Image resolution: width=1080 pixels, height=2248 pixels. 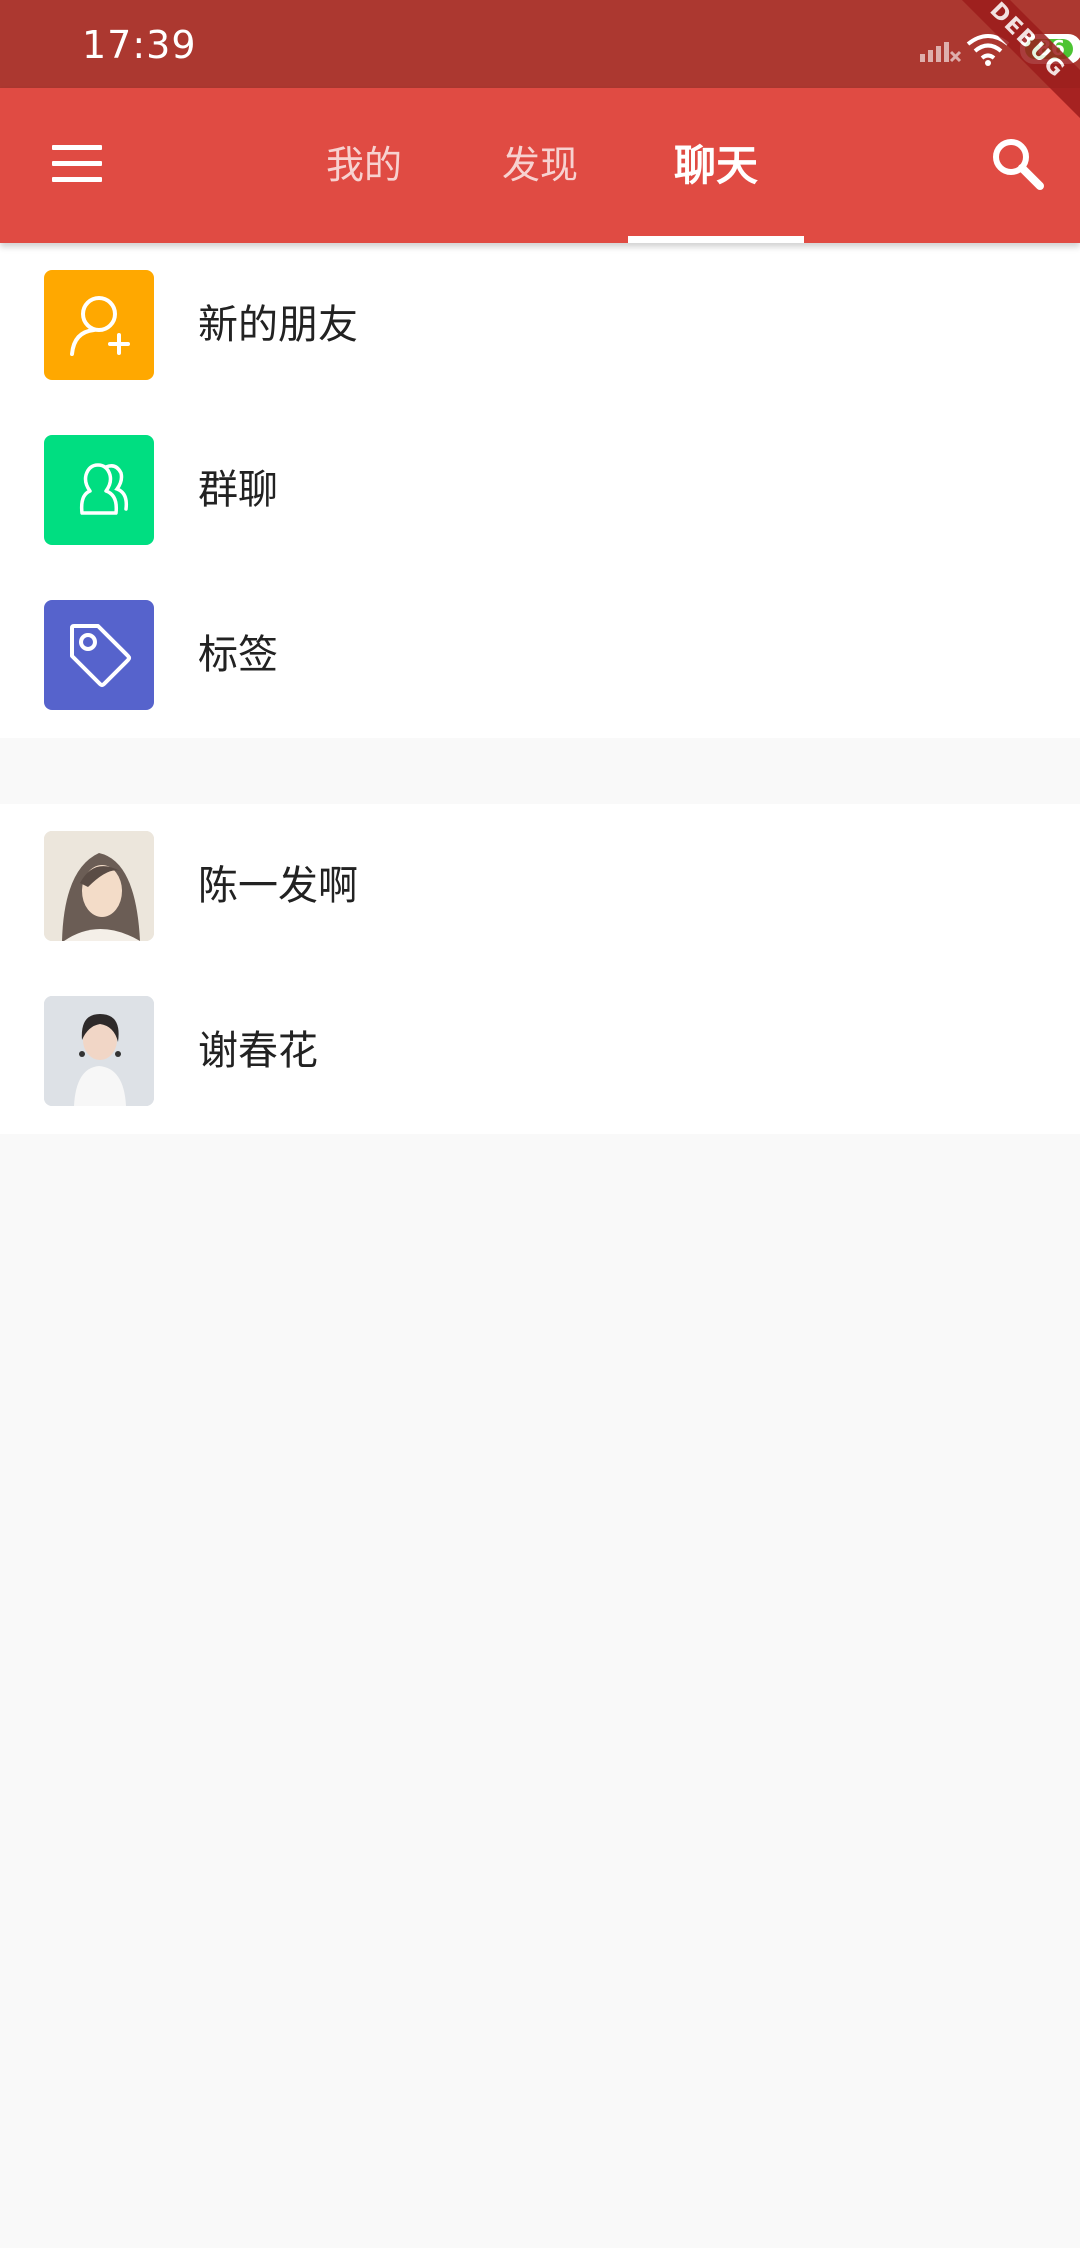 I want to click on app-bar: 我的 发现 聊天, so click(x=540, y=165).